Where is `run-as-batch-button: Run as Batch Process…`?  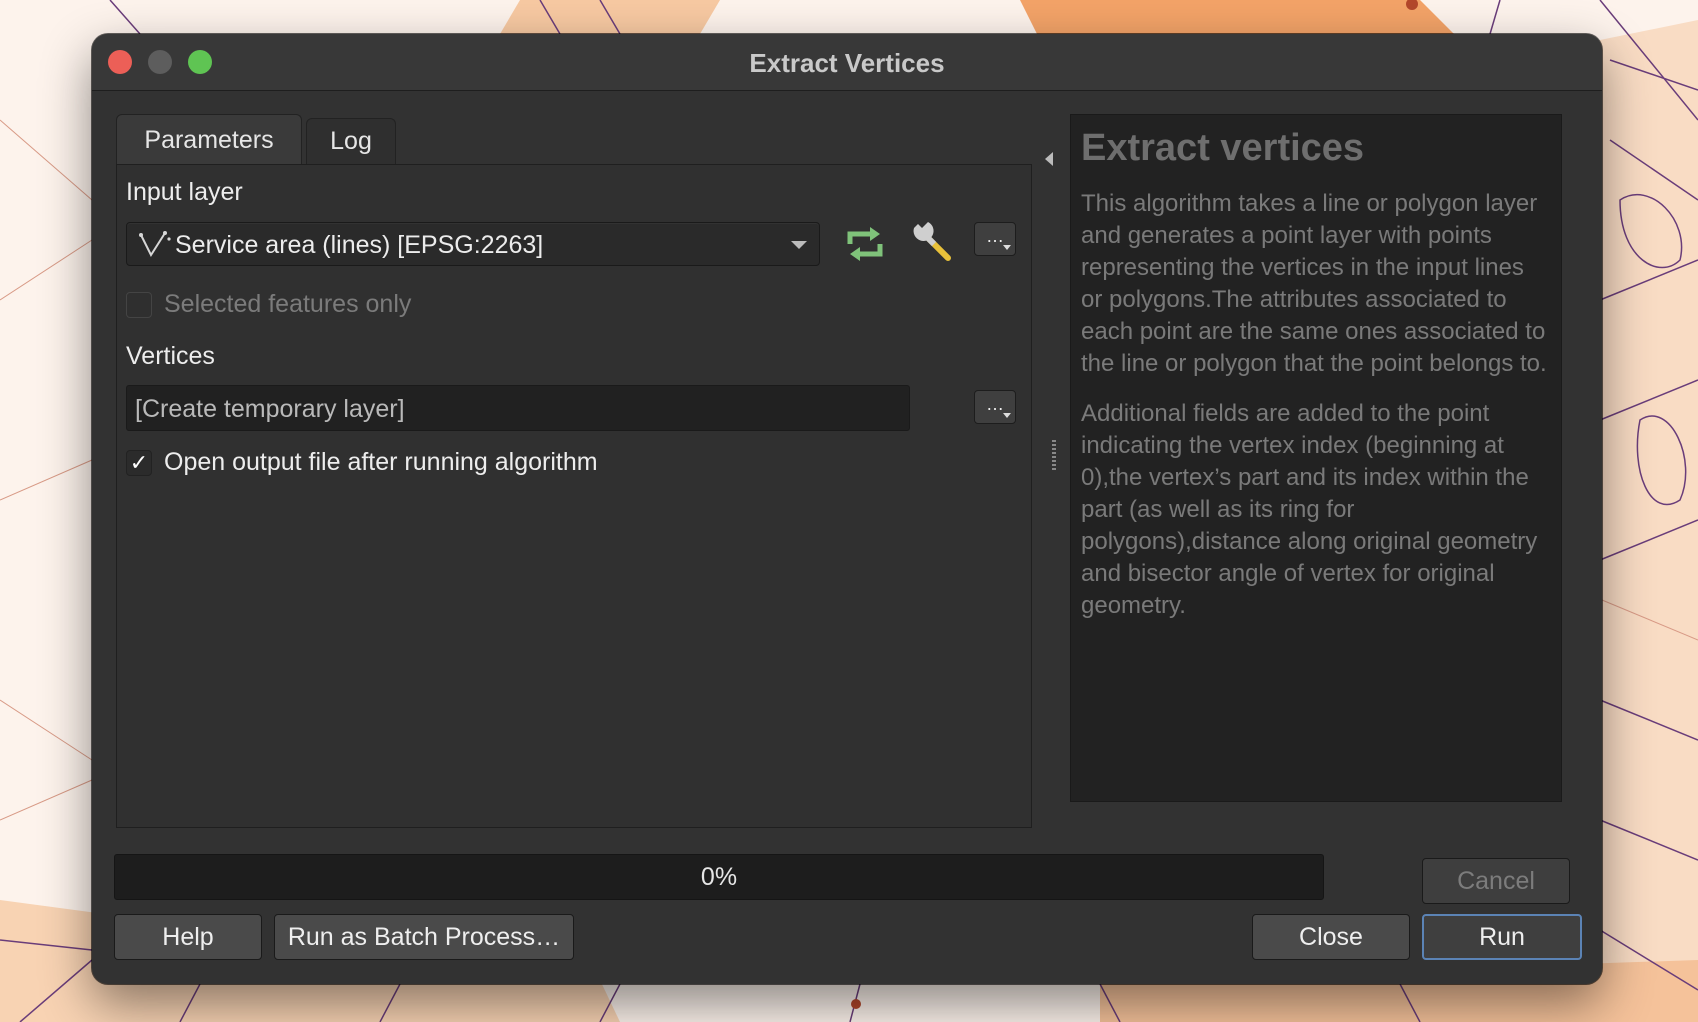
run-as-batch-button: Run as Batch Process… is located at coordinates (424, 937).